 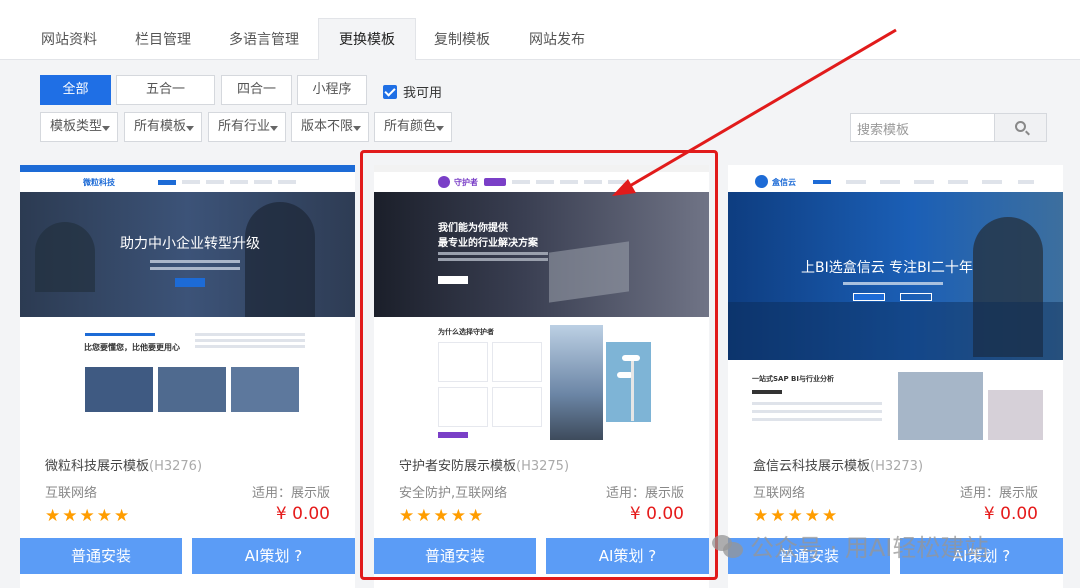 I want to click on preview-hero: 上BI选盒信云 专注BI二十年, so click(x=895, y=276).